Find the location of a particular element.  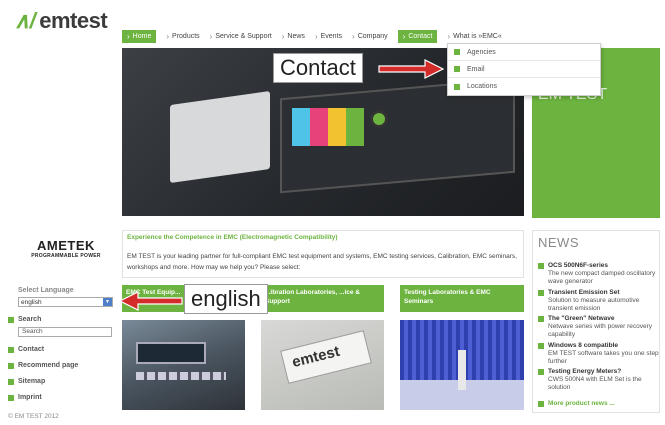

red-arrow-left-icon is located at coordinates (150, 301).